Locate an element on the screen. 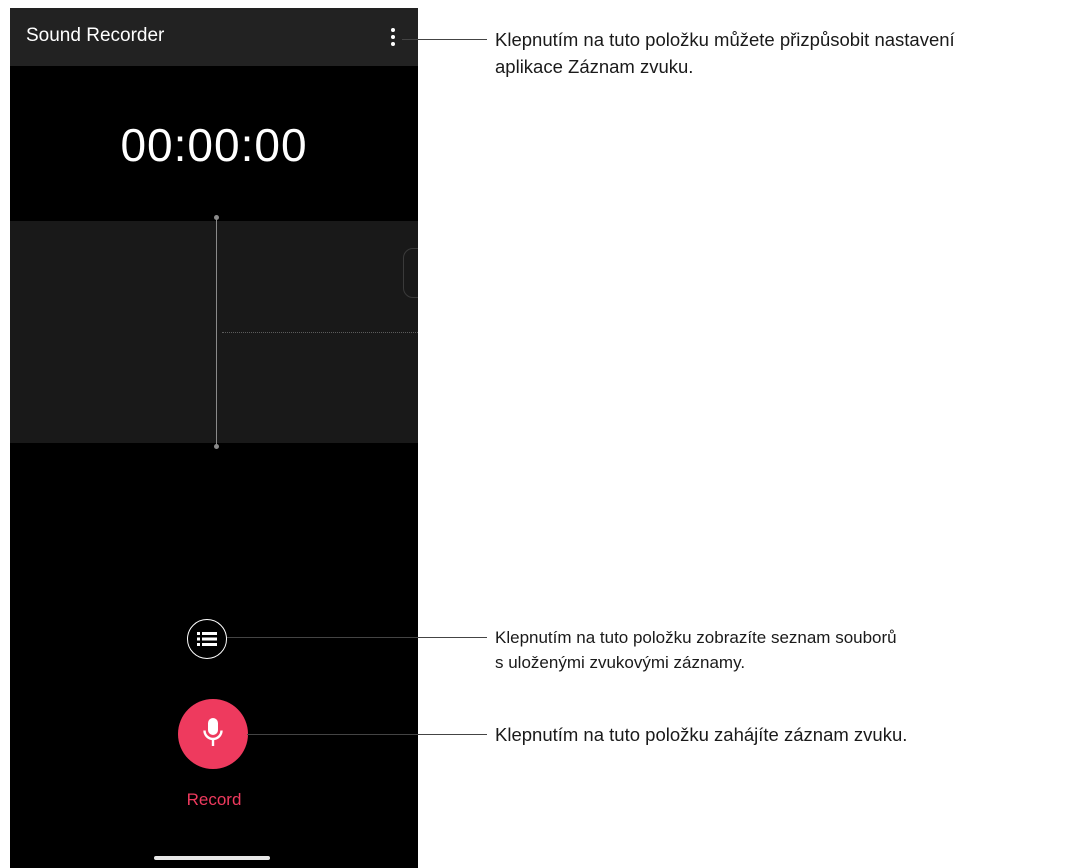  waveform-baseline is located at coordinates (320, 332).